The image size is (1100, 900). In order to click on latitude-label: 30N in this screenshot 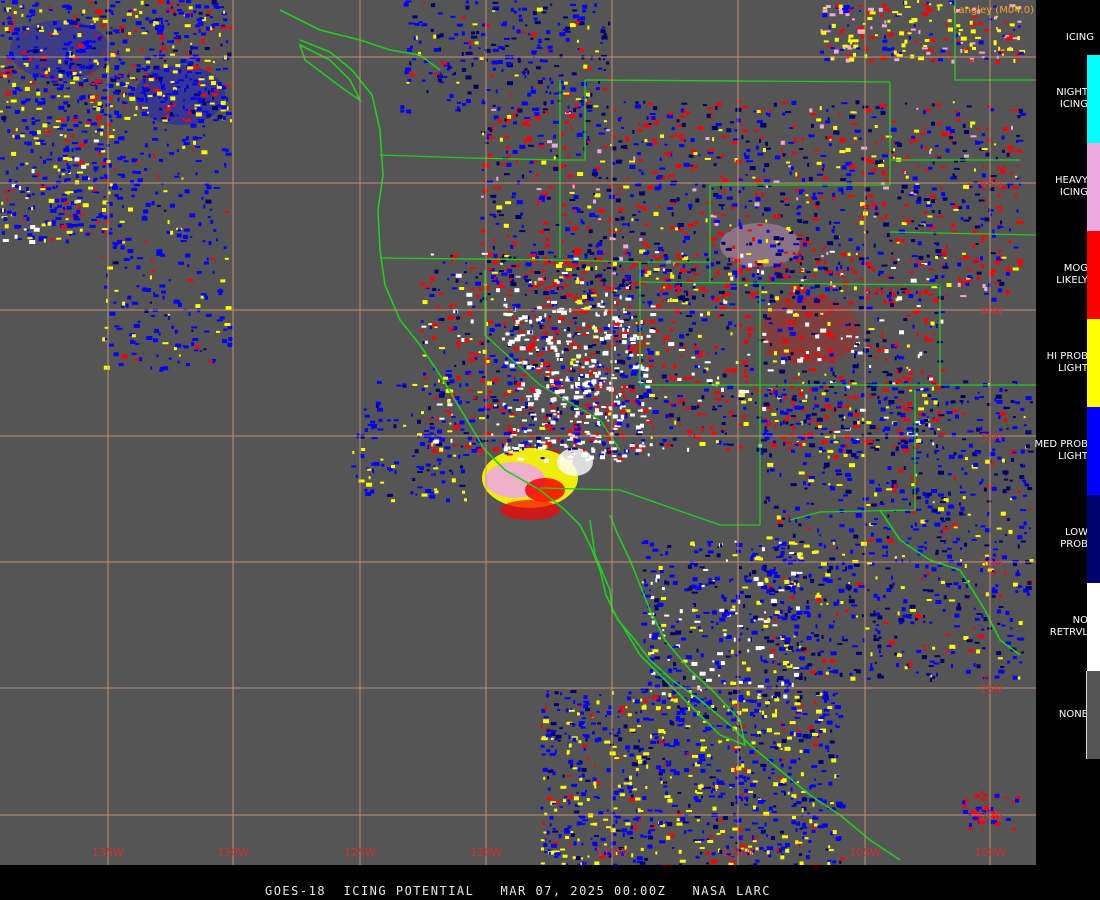, I will do `click(991, 563)`.